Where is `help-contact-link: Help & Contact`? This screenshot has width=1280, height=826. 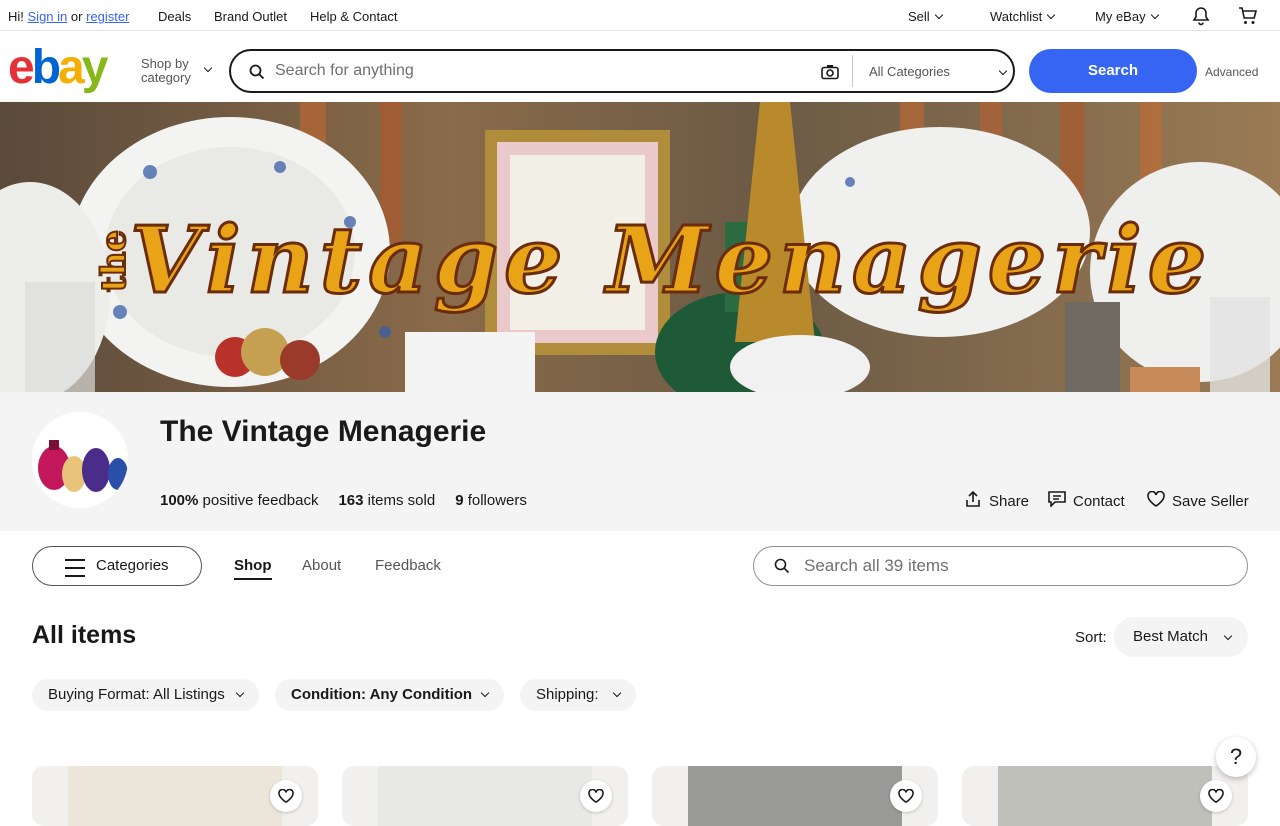 help-contact-link: Help & Contact is located at coordinates (353, 16).